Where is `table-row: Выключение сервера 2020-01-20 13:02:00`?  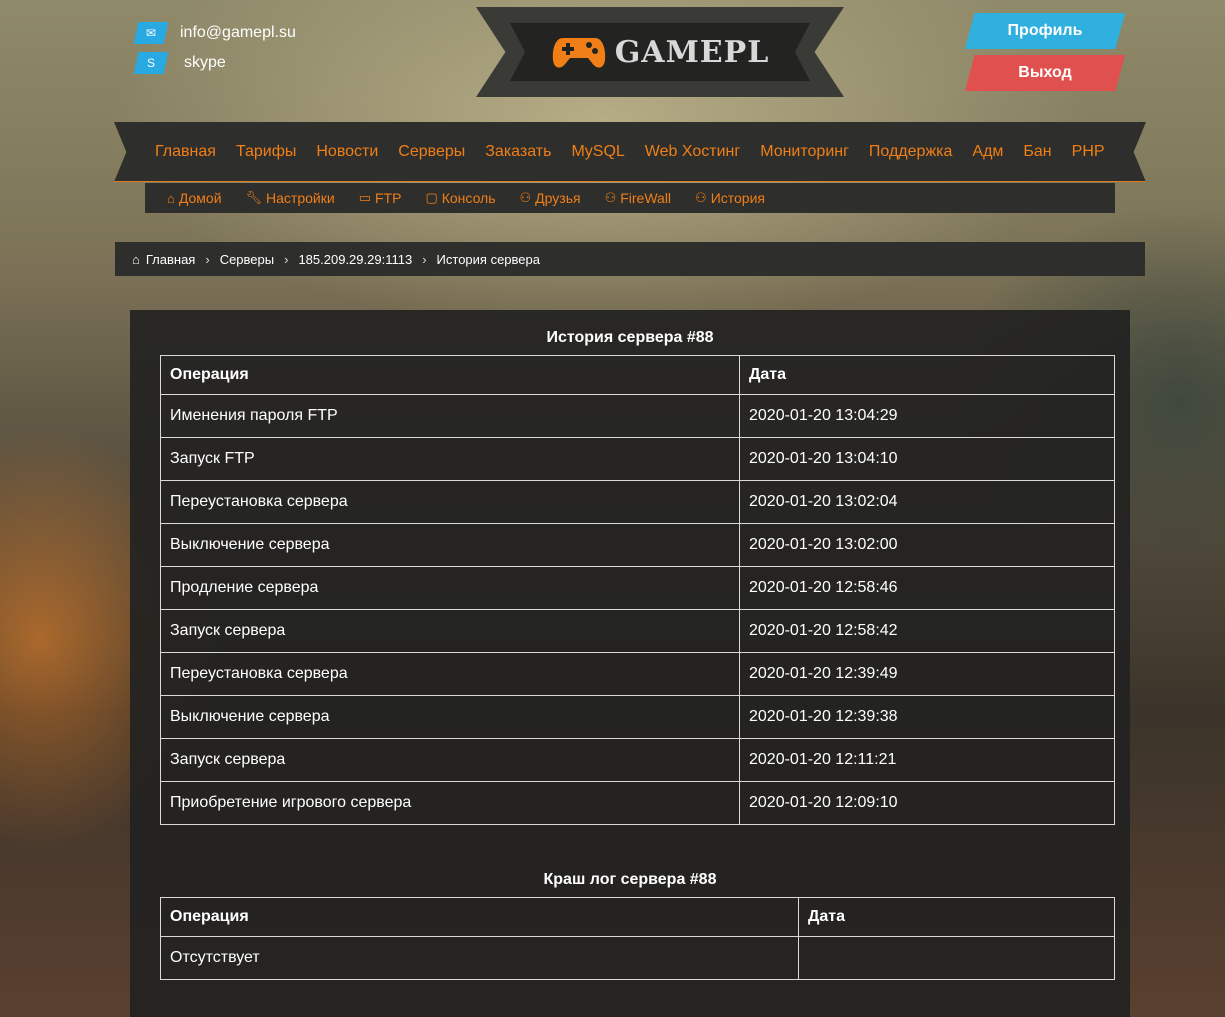
table-row: Выключение сервера 2020-01-20 13:02:00 is located at coordinates (637, 545).